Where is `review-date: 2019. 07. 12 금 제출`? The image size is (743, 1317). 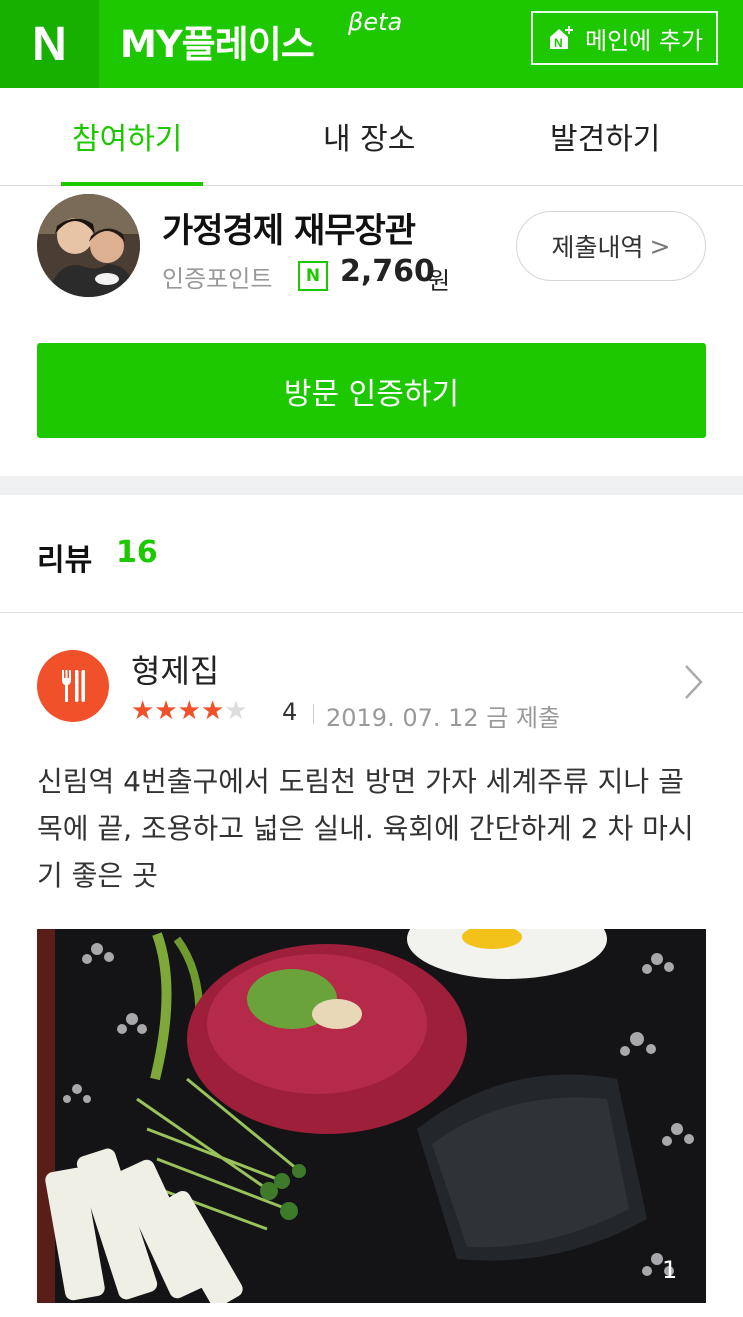
review-date: 2019. 07. 12 금 제출 is located at coordinates (443, 718).